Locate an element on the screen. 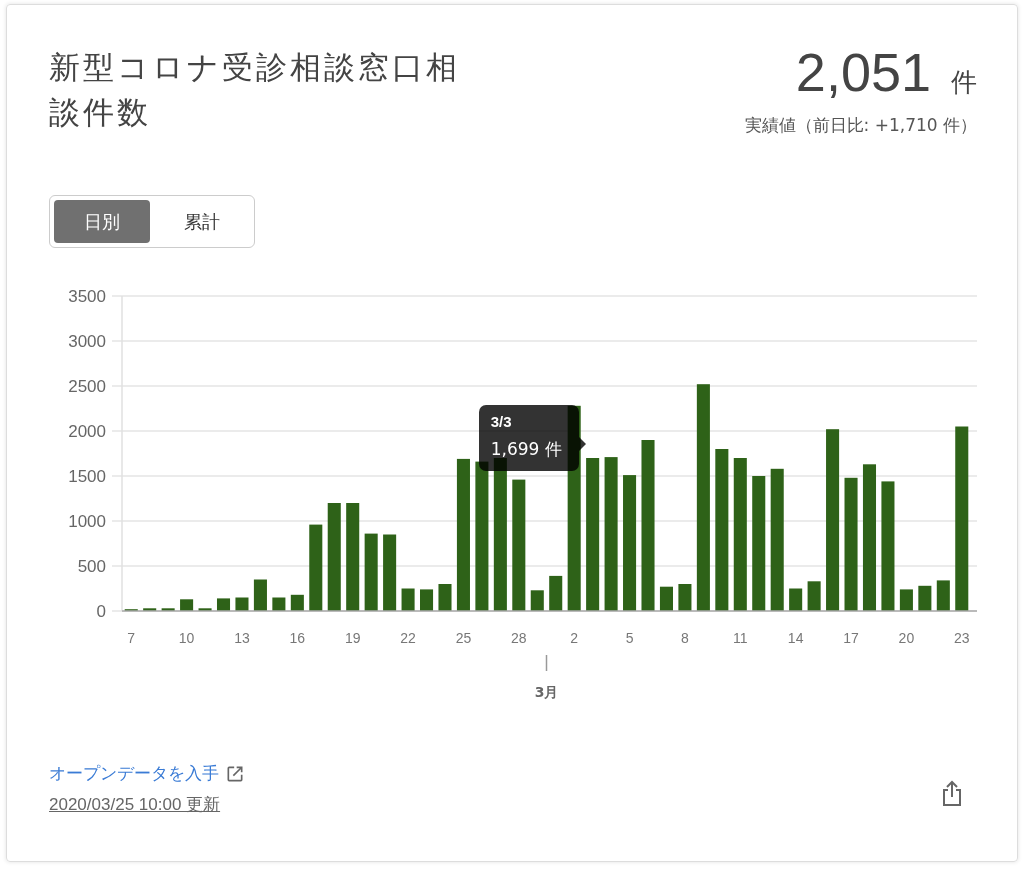  x-axis-label: 14 is located at coordinates (795, 638).